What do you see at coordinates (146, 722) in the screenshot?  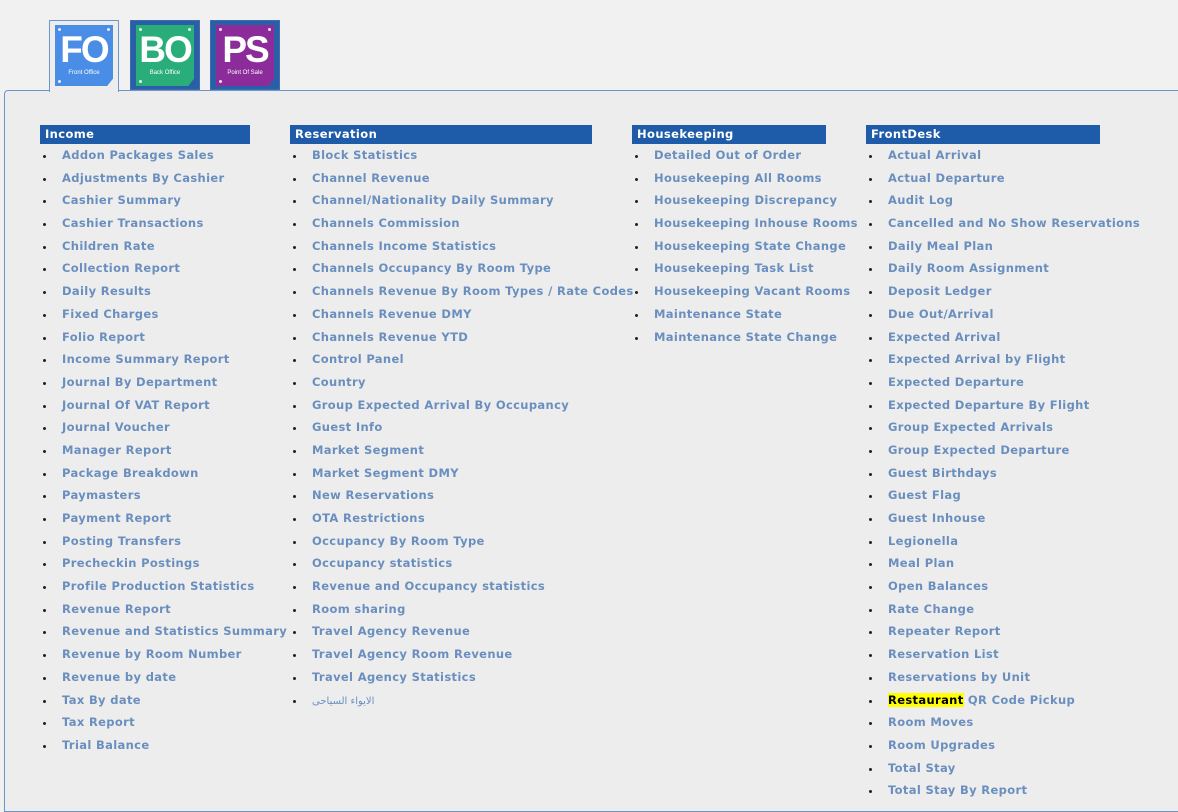 I see `report-link: Tax Report` at bounding box center [146, 722].